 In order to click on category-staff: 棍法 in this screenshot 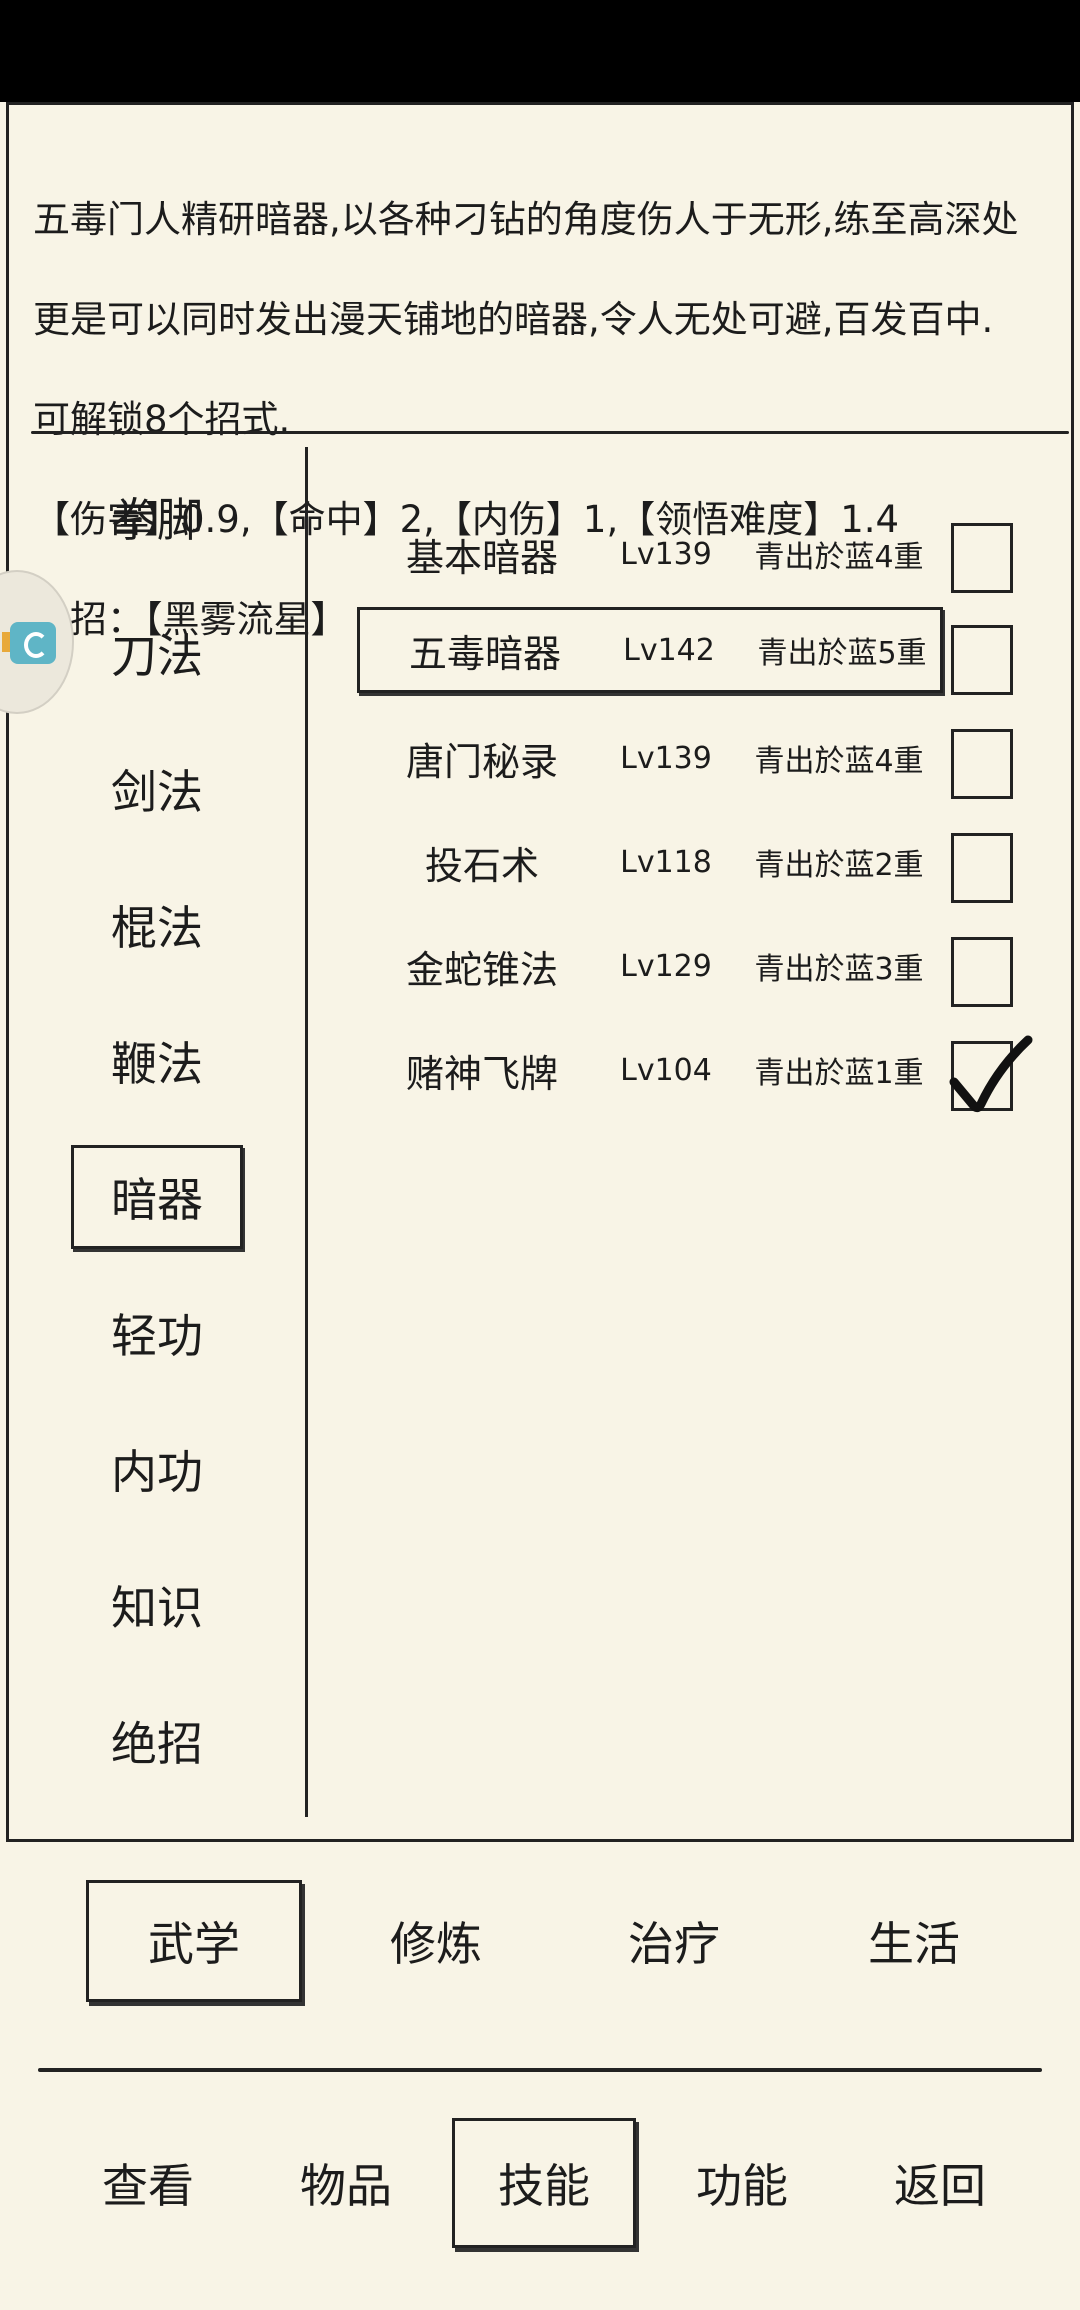, I will do `click(157, 925)`.